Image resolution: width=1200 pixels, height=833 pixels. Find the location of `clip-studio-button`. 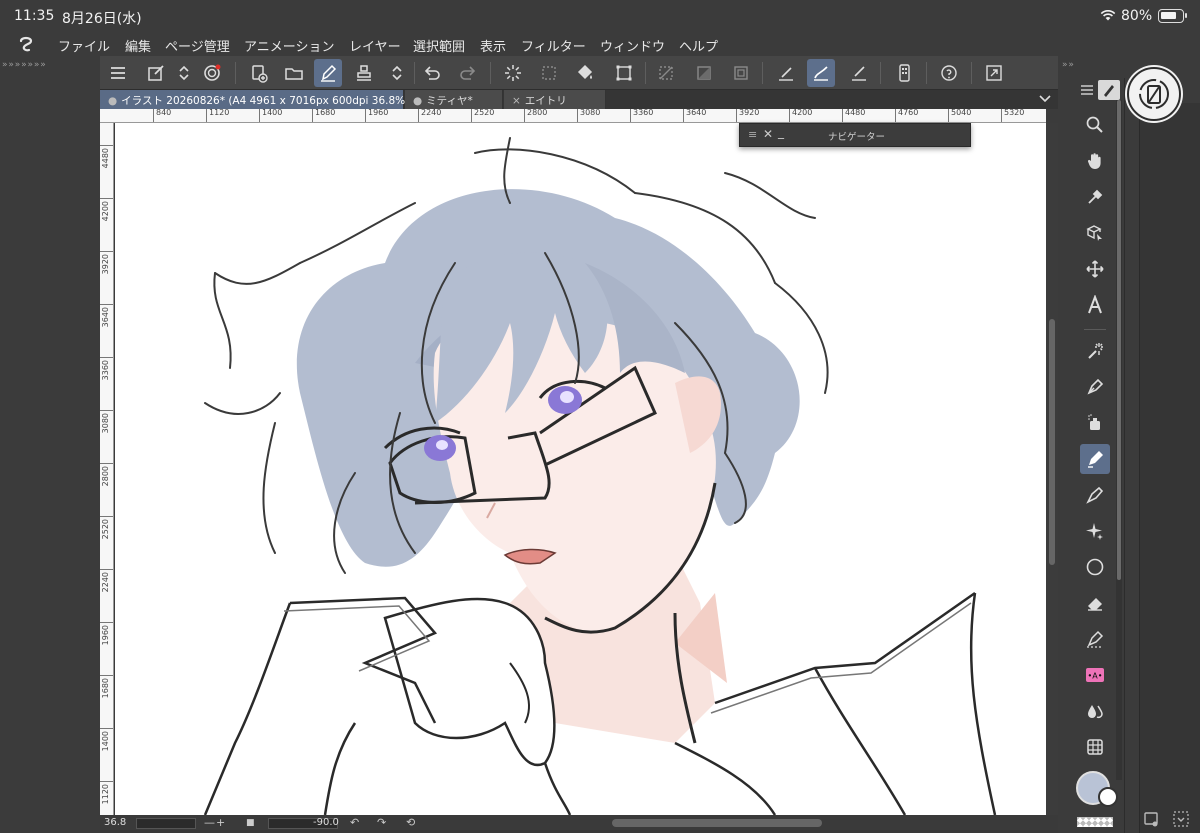

clip-studio-button is located at coordinates (212, 73).